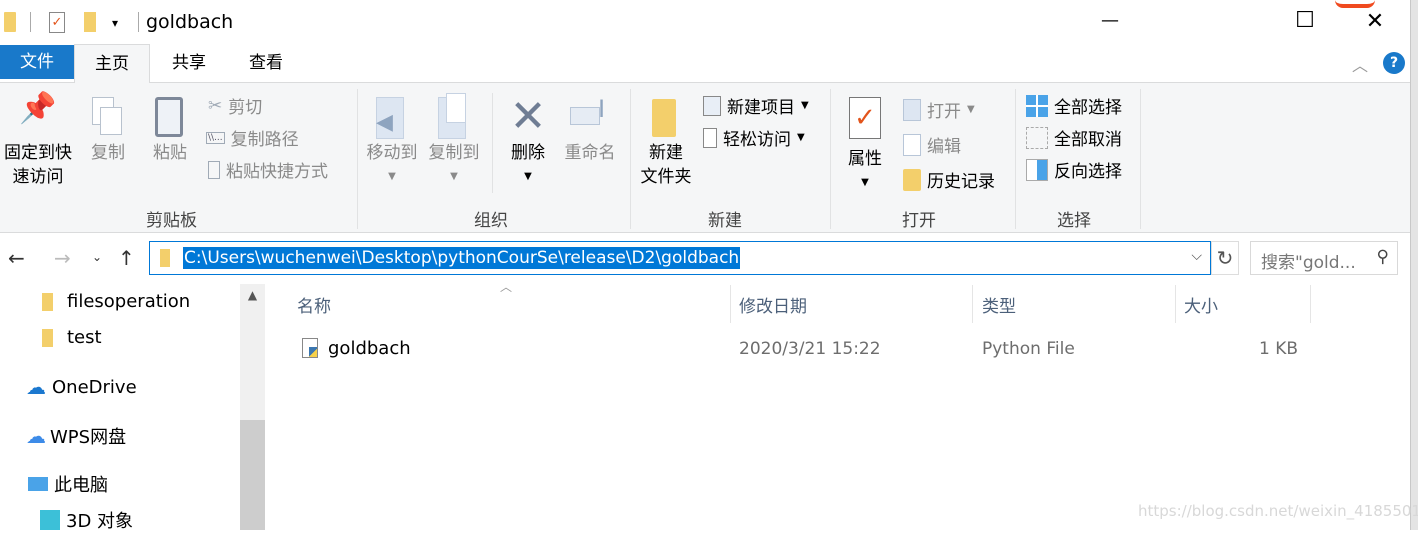 This screenshot has height=533, width=1418. I want to click on python-file-icon, so click(310, 348).